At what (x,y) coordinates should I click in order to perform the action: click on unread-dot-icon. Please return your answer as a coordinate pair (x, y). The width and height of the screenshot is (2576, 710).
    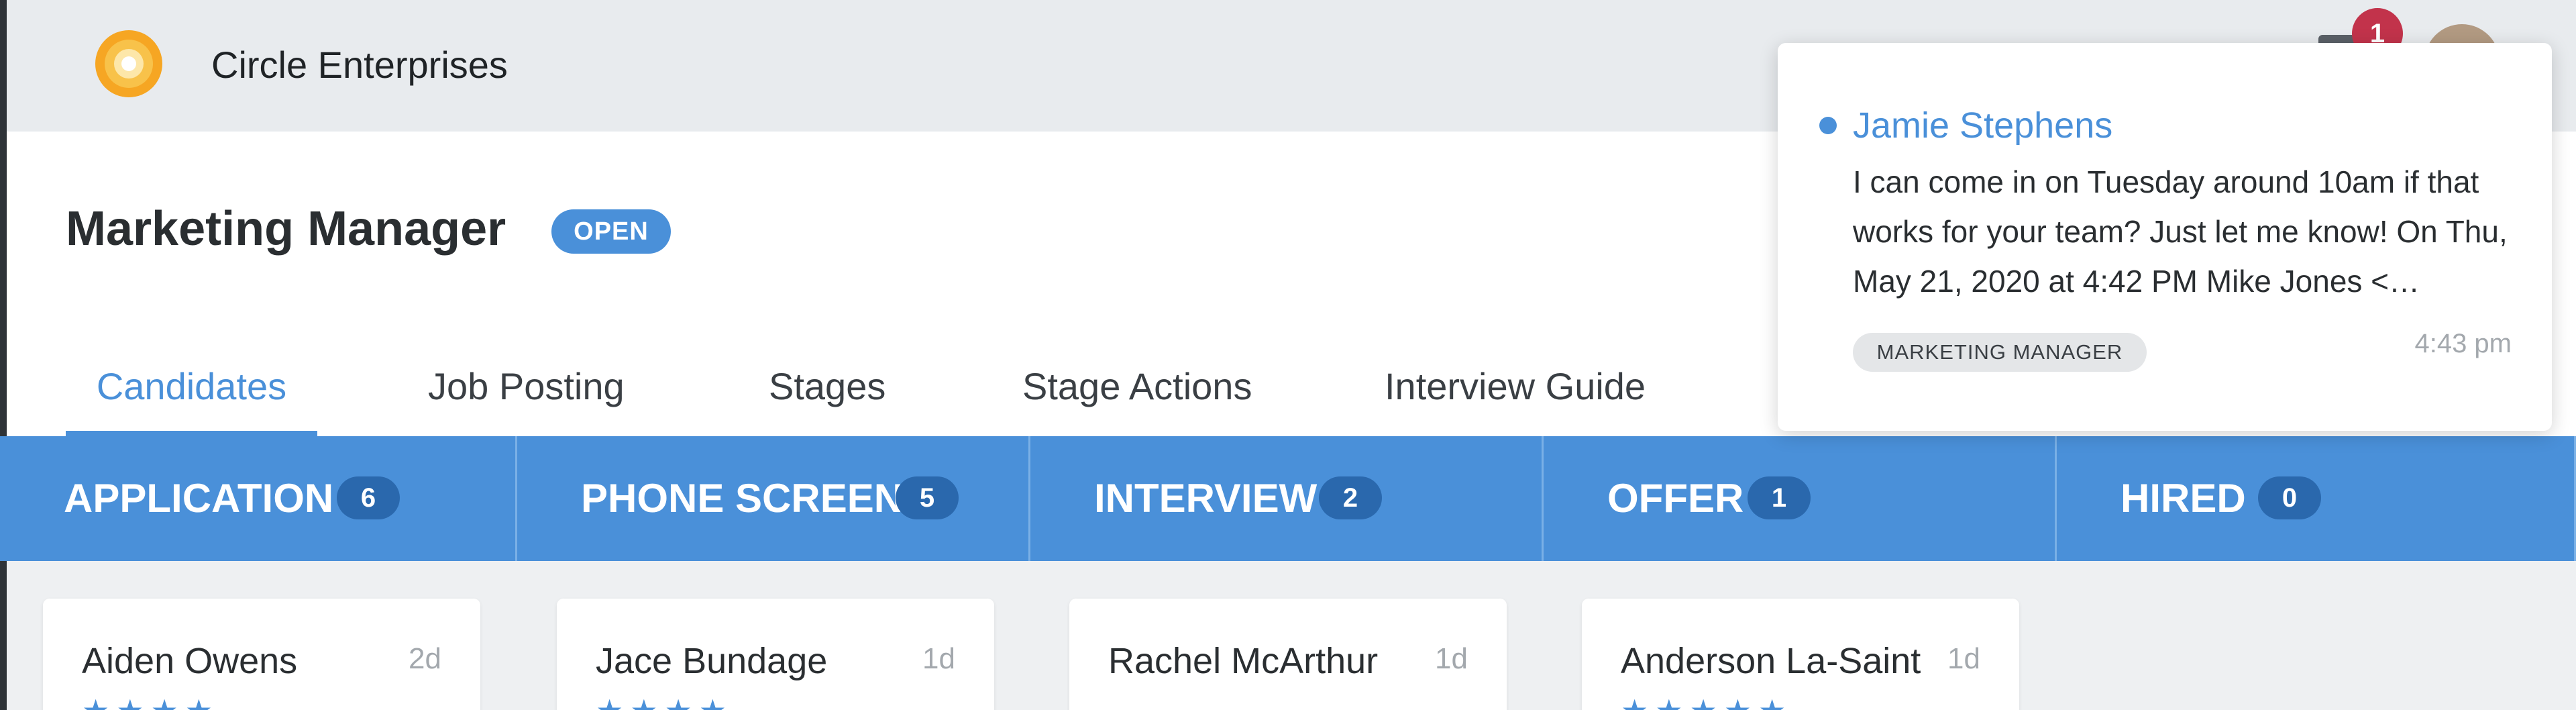
    Looking at the image, I should click on (1828, 125).